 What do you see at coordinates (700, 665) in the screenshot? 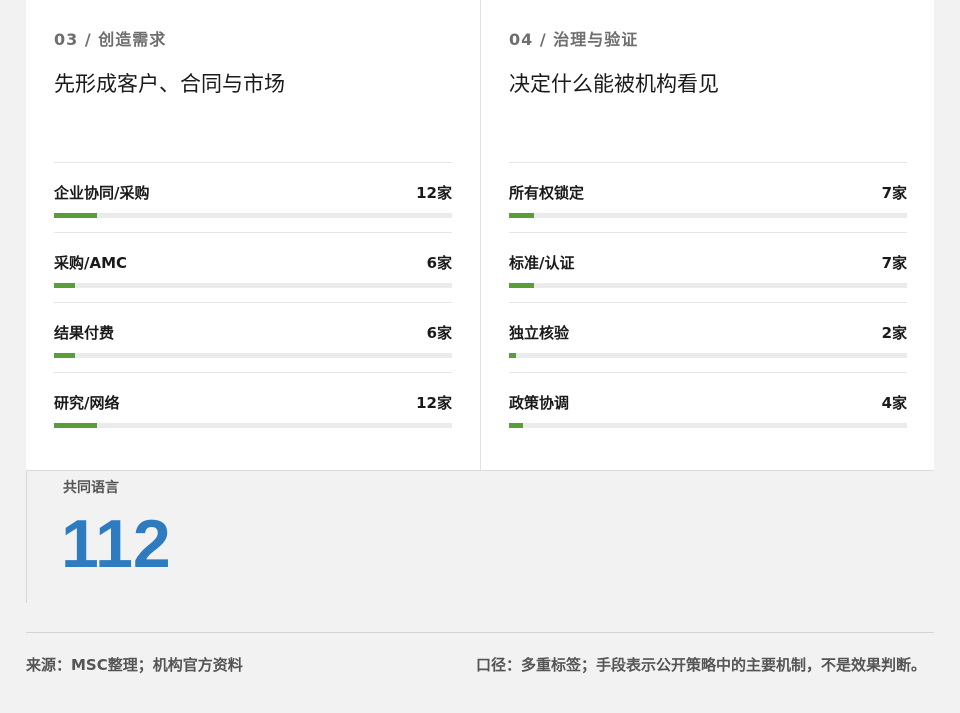
I see `method-note: 口径：多重标签；手段表示公开策略中的主要机制，不是效果判断。` at bounding box center [700, 665].